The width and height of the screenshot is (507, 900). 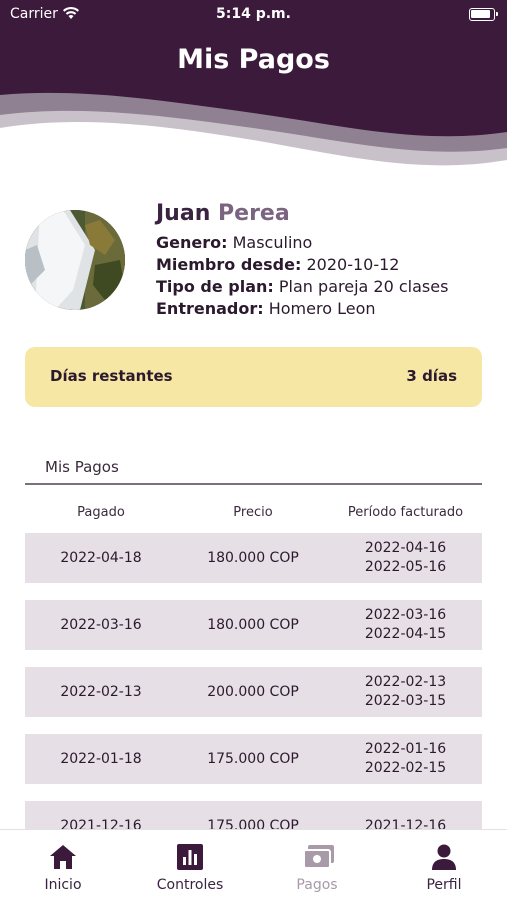 What do you see at coordinates (229, 264) in the screenshot?
I see `member-since-label: Miembro desde:` at bounding box center [229, 264].